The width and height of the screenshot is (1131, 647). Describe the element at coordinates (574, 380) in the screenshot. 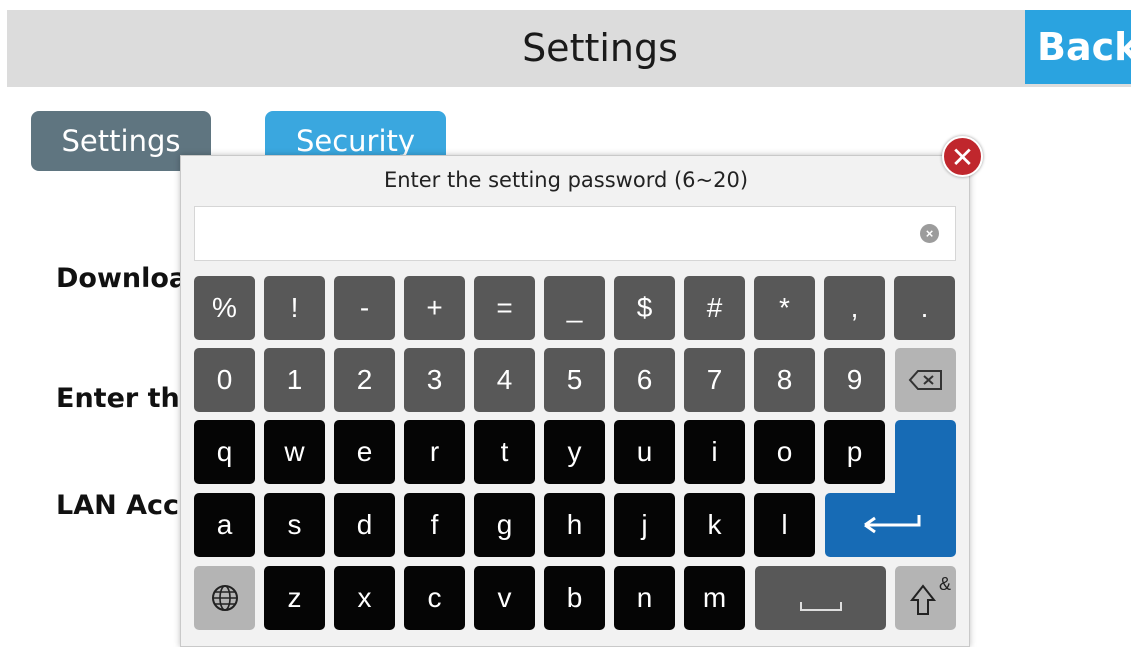

I see `number-key-6: 5` at that location.